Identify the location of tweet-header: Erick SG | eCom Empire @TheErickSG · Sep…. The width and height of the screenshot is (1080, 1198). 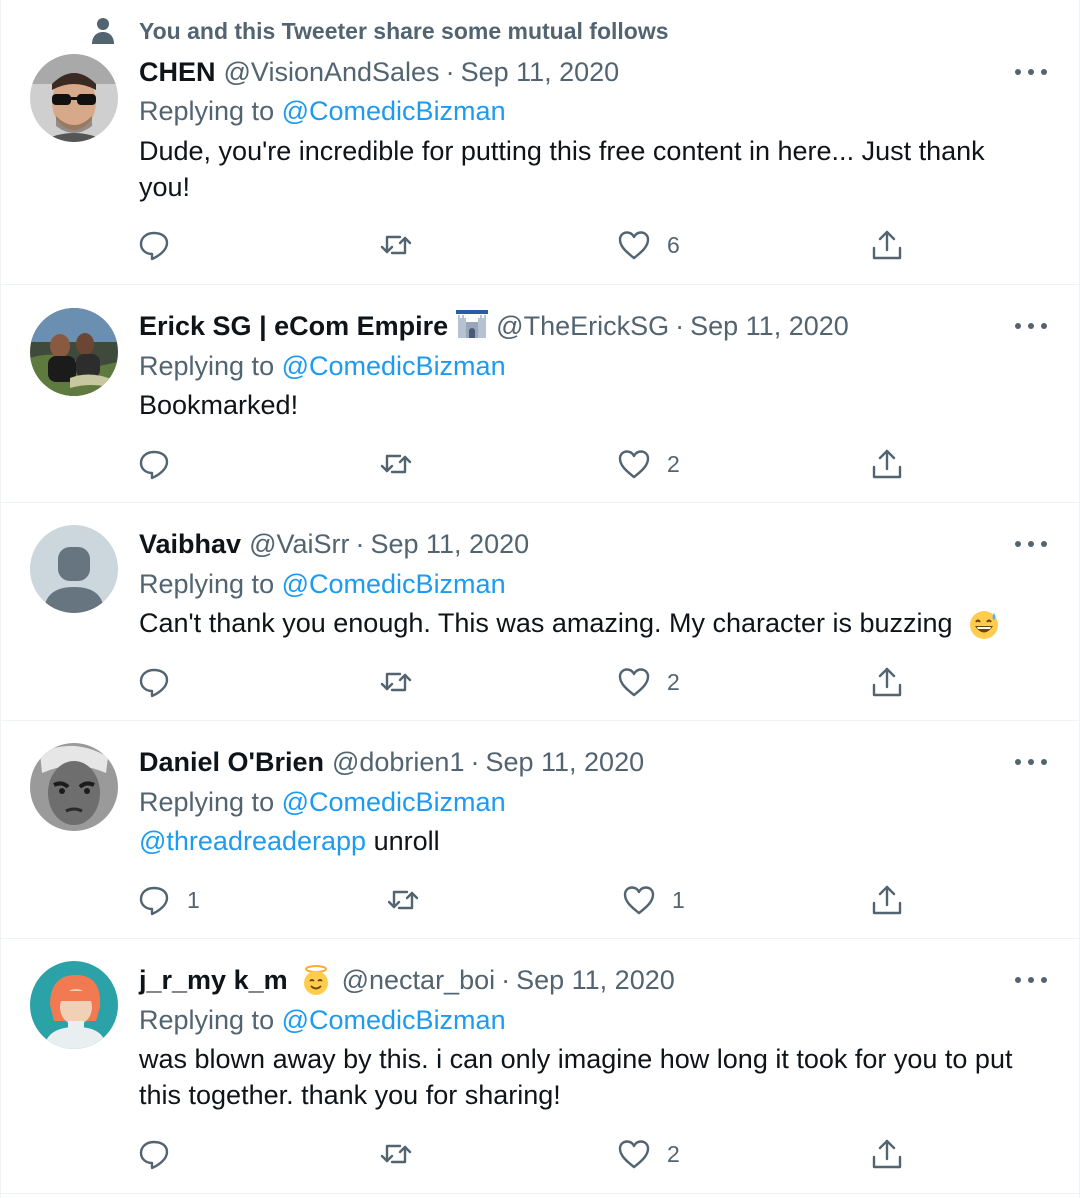
(494, 326).